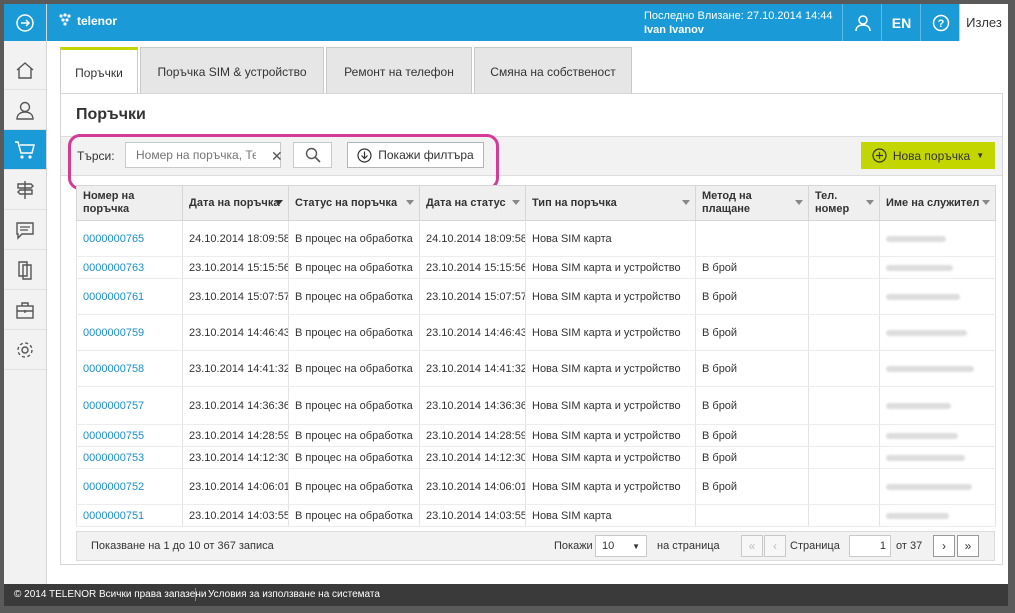 This screenshot has width=1015, height=613. What do you see at coordinates (844, 203) in the screenshot?
I see `column-header-phone-number: Тел. номер` at bounding box center [844, 203].